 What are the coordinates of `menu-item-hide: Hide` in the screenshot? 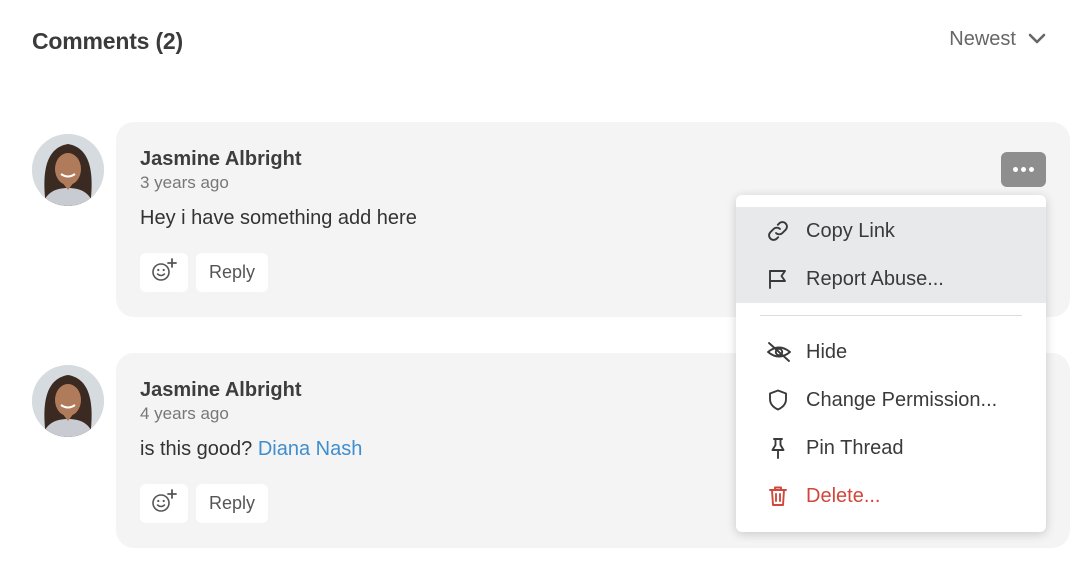 It's located at (891, 352).